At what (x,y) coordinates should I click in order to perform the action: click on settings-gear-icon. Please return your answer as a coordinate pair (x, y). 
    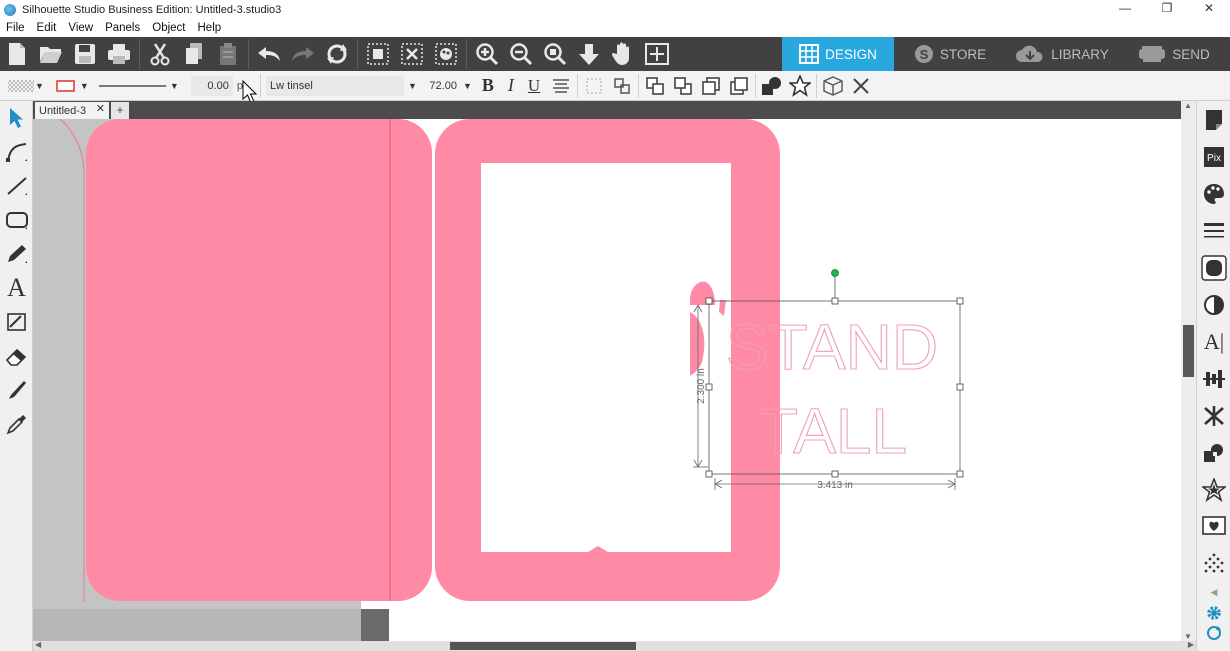
    Looking at the image, I should click on (1213, 613).